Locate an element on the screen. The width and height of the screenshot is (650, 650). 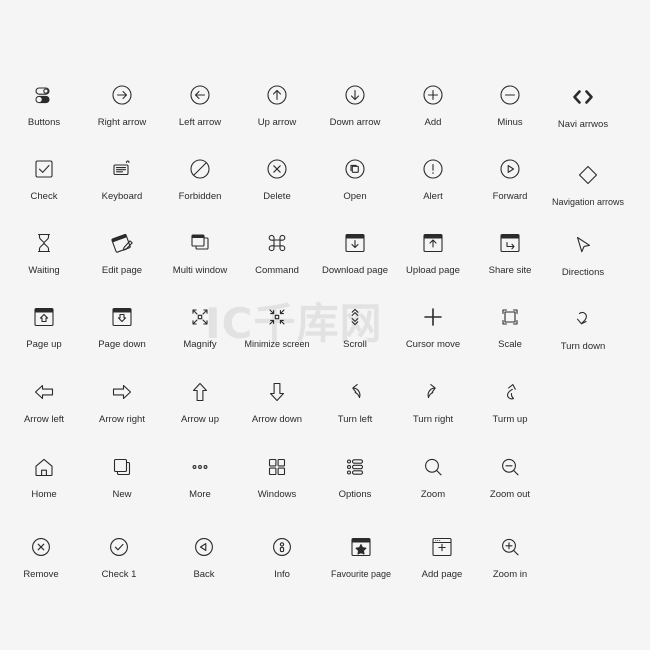
icon-cell-navigation-arrows: Navigation arrows is located at coordinates (588, 183).